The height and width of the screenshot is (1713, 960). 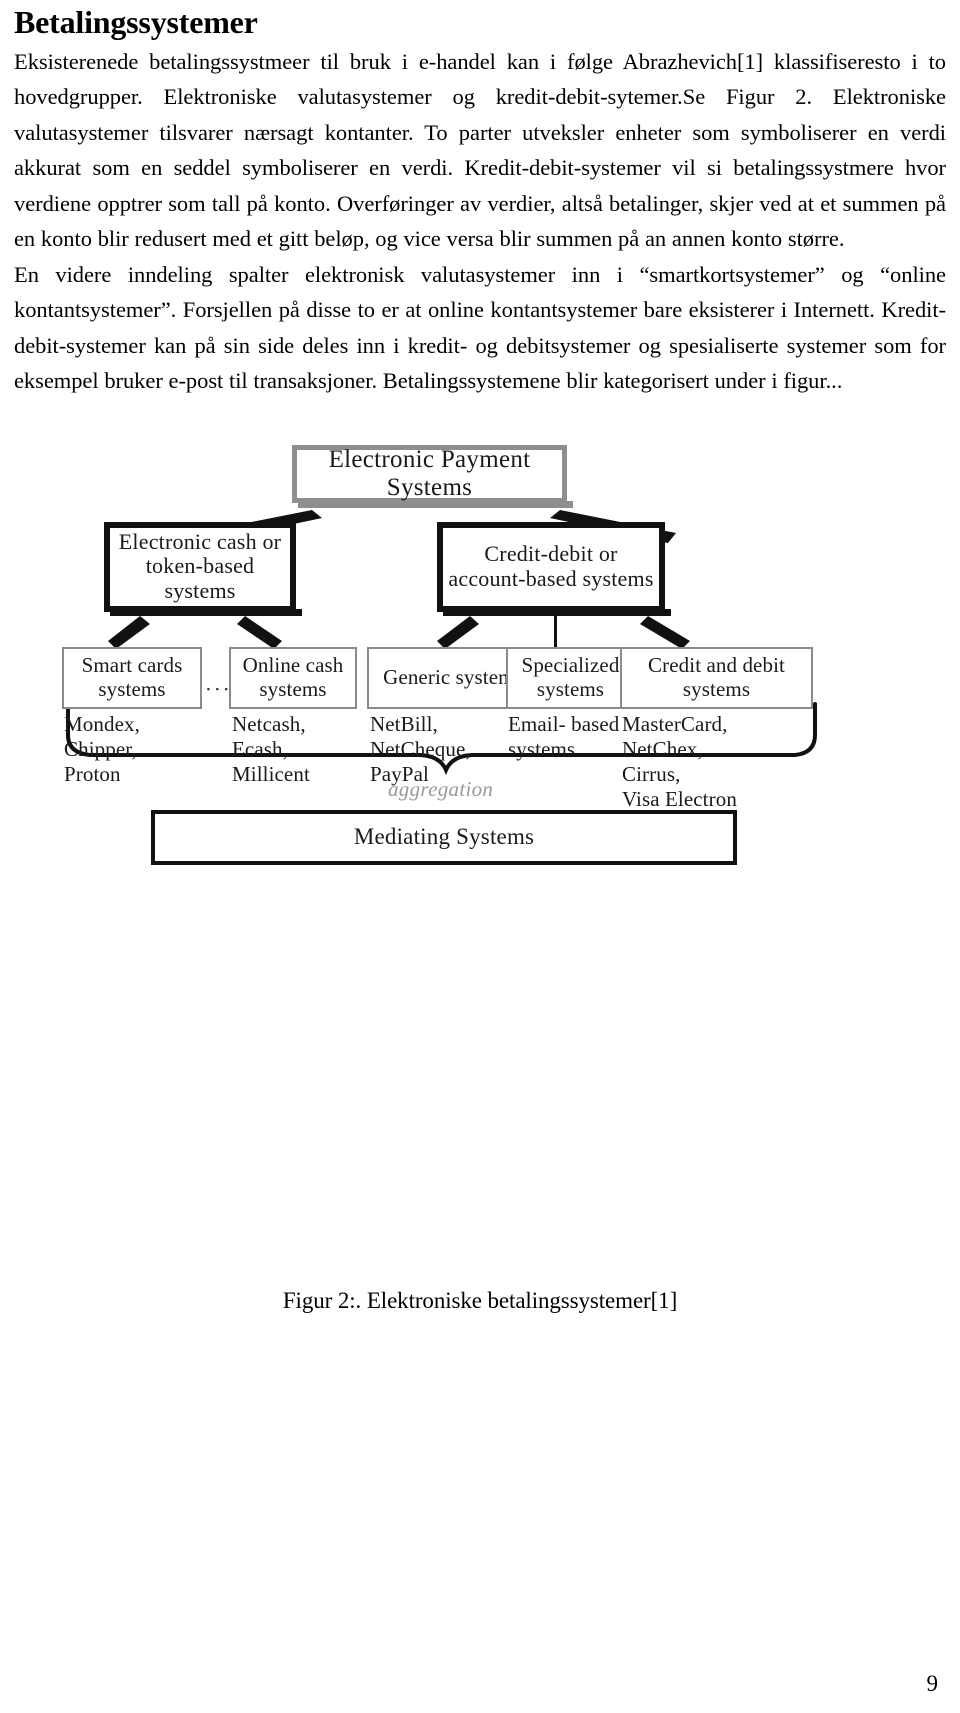 What do you see at coordinates (429, 473) in the screenshot?
I see `diagram-box-root: Electronic Payment Systems` at bounding box center [429, 473].